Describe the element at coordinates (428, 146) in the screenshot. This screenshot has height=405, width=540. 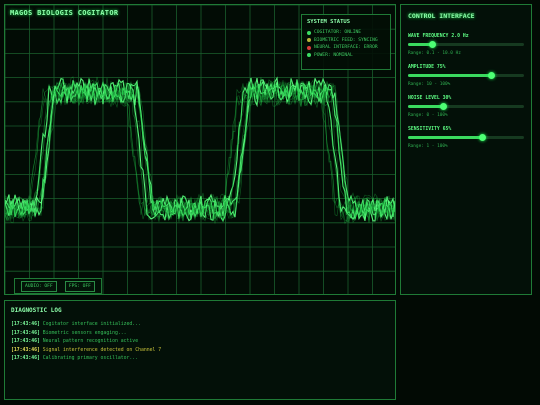
I see `slider-range: Range: 1 - 100%` at that location.